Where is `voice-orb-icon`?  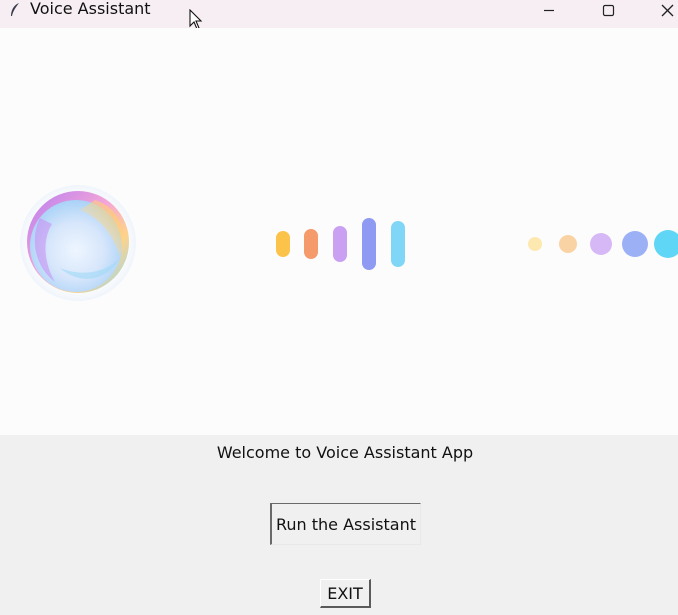 voice-orb-icon is located at coordinates (78, 243).